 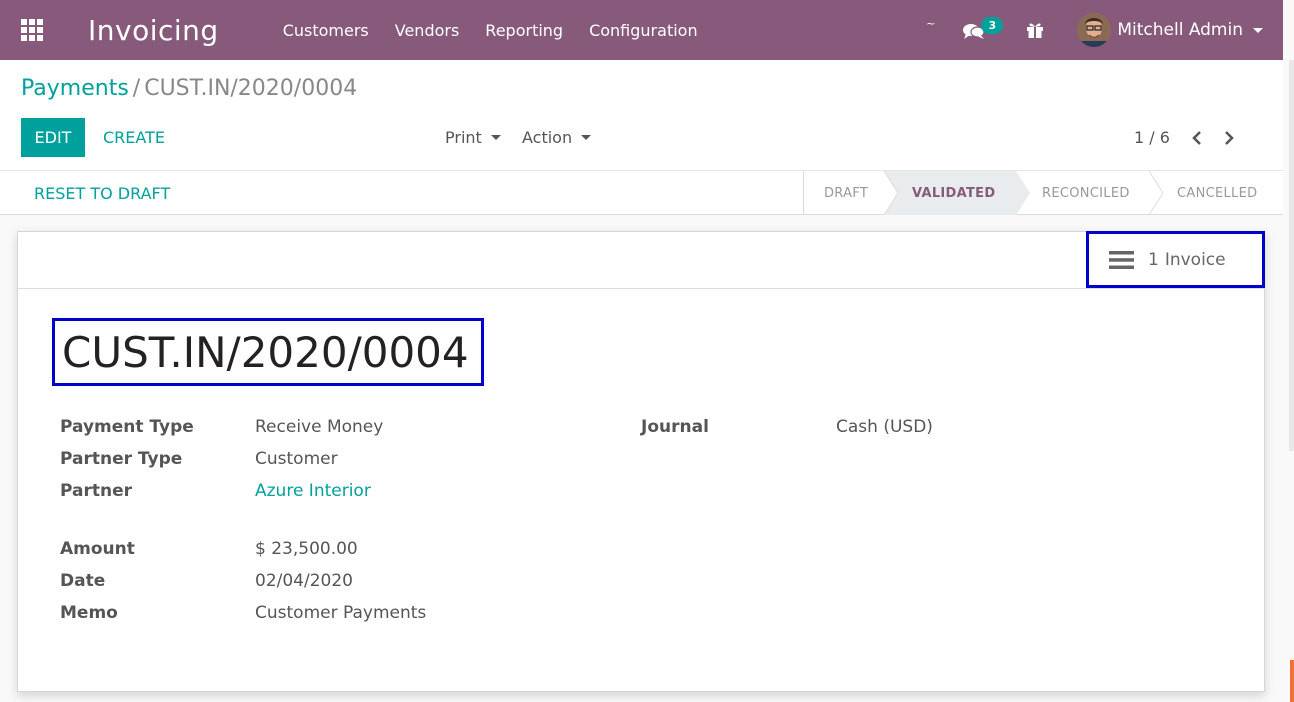 I want to click on menu-item-reporting: Reporting, so click(x=524, y=30).